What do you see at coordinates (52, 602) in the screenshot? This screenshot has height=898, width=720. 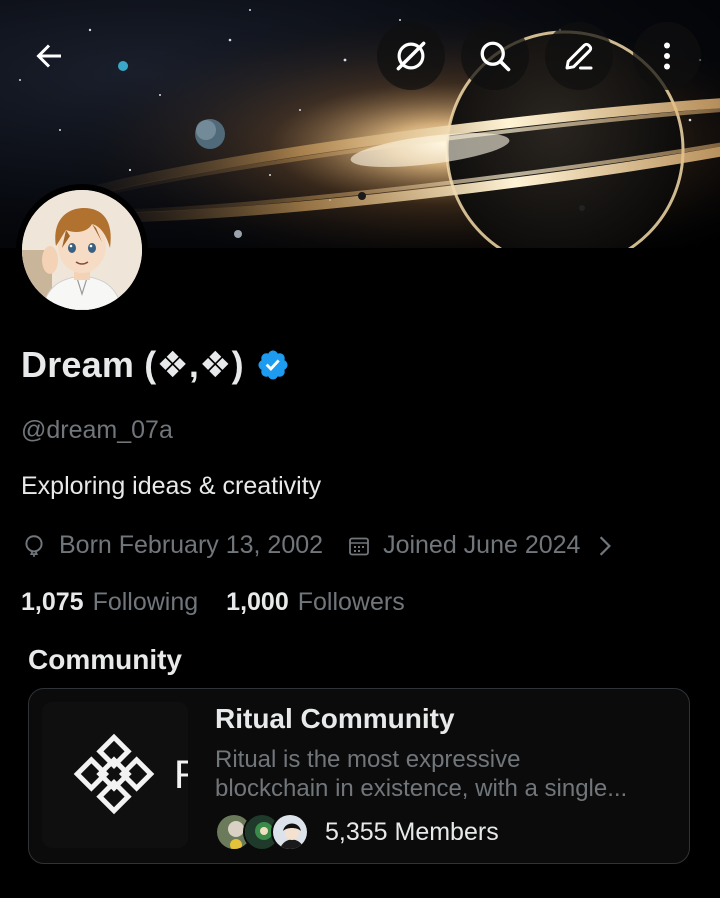 I see `following-count: 1,075` at bounding box center [52, 602].